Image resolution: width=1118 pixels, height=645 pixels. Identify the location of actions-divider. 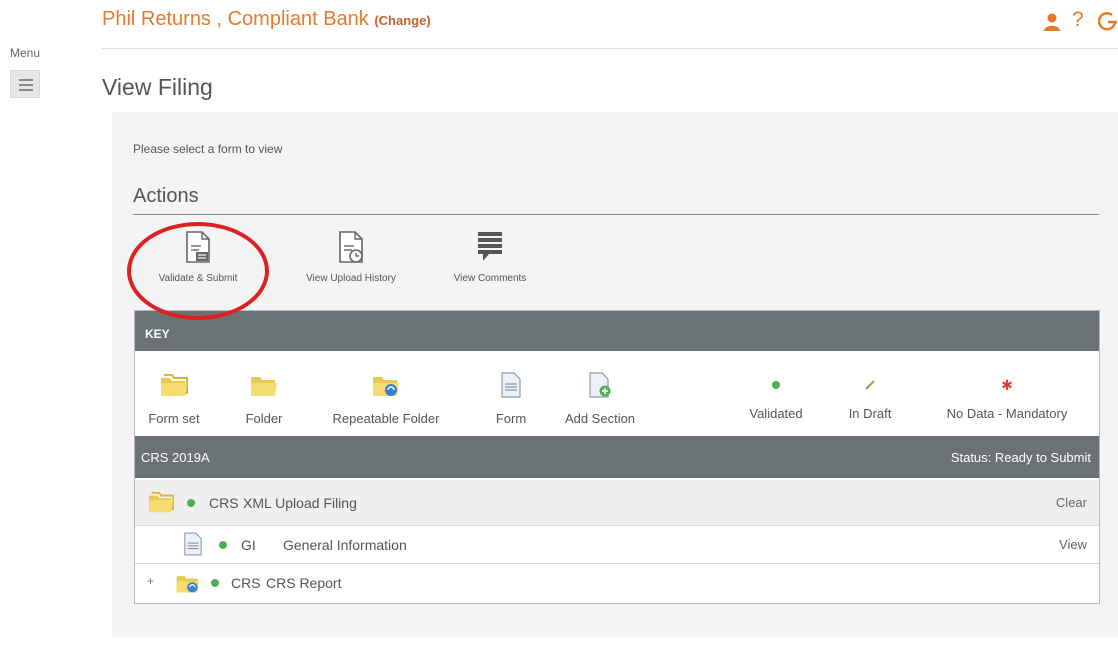
(616, 214).